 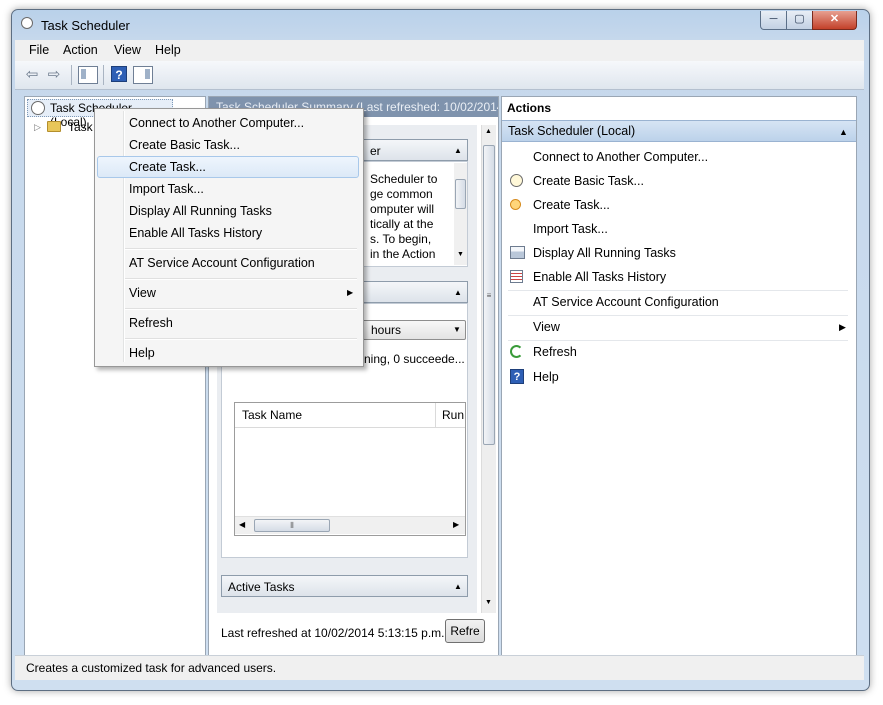 What do you see at coordinates (350, 525) in the screenshot?
I see `table-hscrollbar: ◀ ⦀ ▶` at bounding box center [350, 525].